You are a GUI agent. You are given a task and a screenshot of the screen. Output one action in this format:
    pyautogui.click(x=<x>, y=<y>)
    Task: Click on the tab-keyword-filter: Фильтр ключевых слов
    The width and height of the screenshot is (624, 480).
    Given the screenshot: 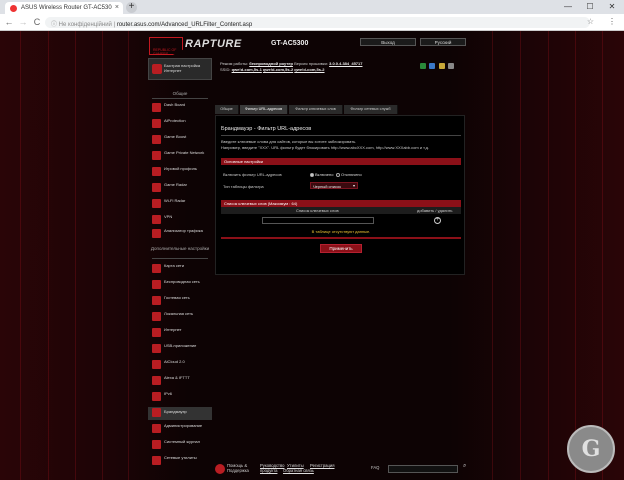 What is the action you would take?
    pyautogui.click(x=316, y=109)
    